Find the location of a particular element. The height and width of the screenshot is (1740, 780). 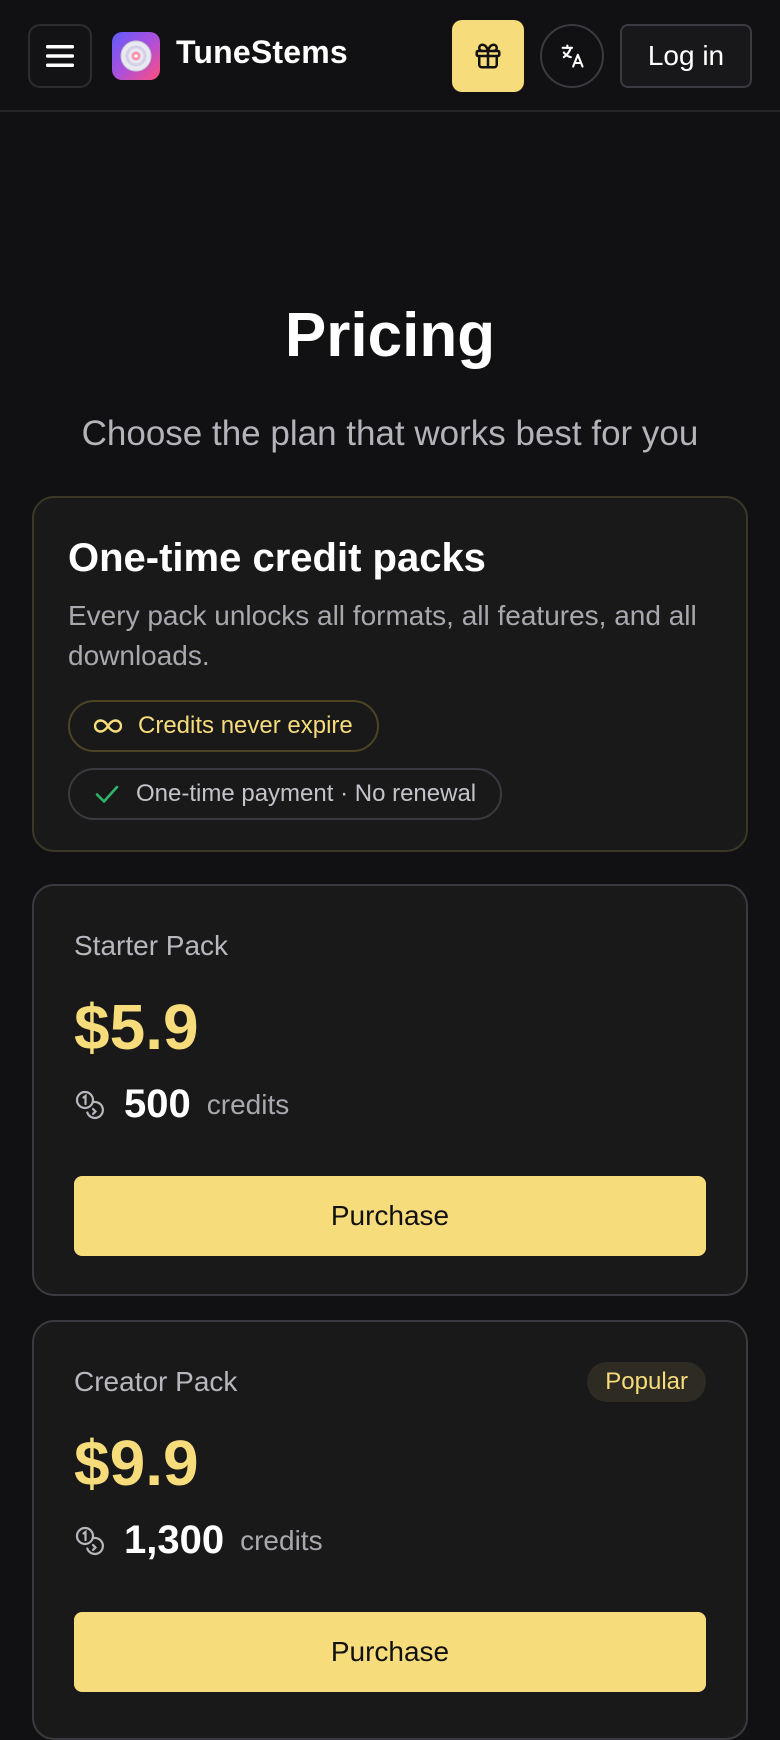

credits-never-expire-badge: Credits never expire is located at coordinates (223, 726).